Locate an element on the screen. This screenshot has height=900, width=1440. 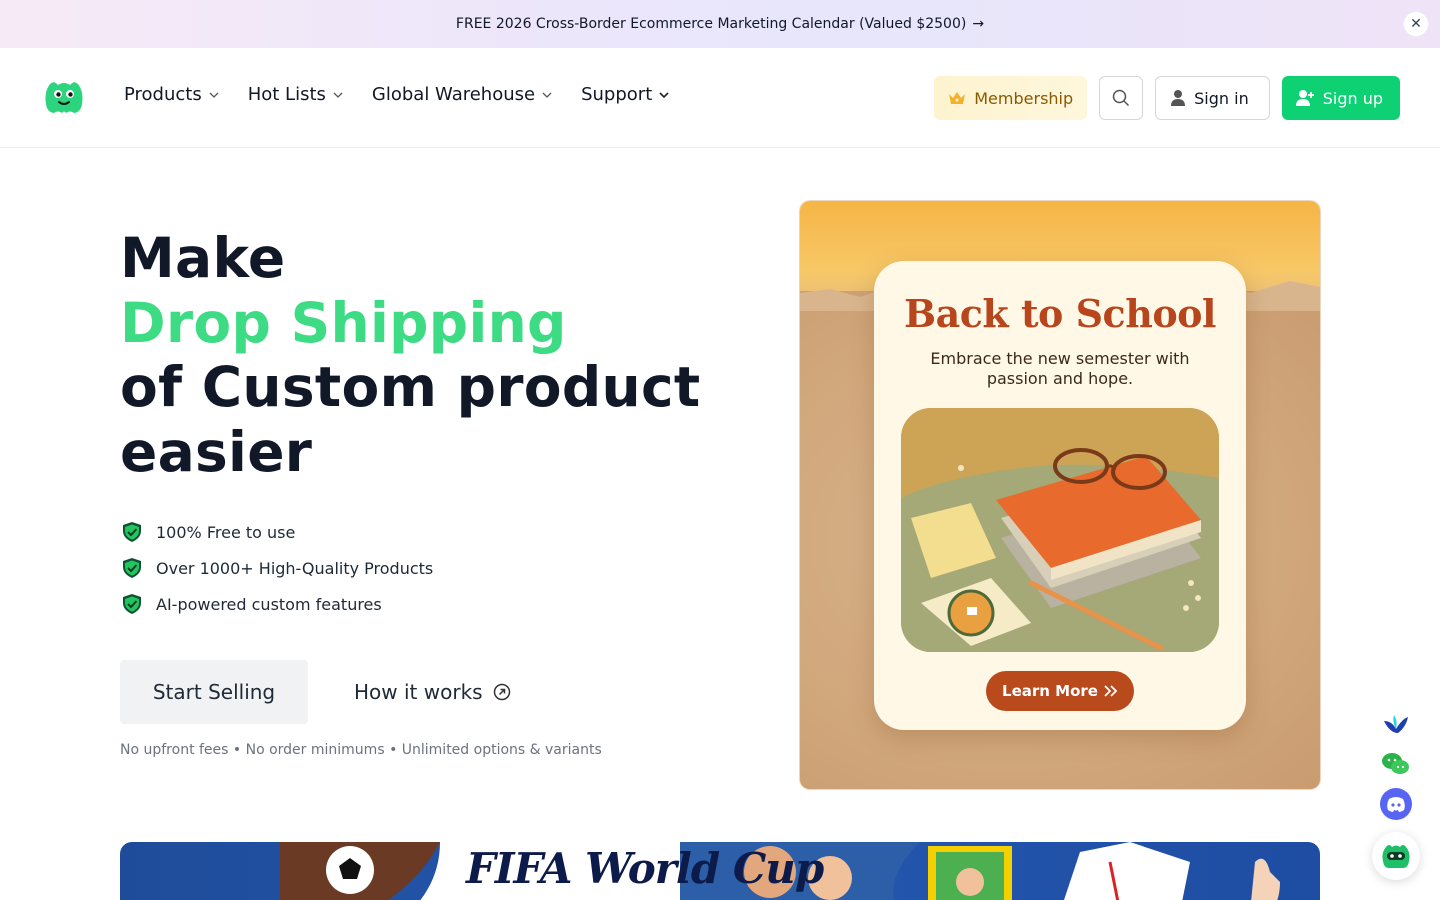
user-plus-icon is located at coordinates (1304, 98).